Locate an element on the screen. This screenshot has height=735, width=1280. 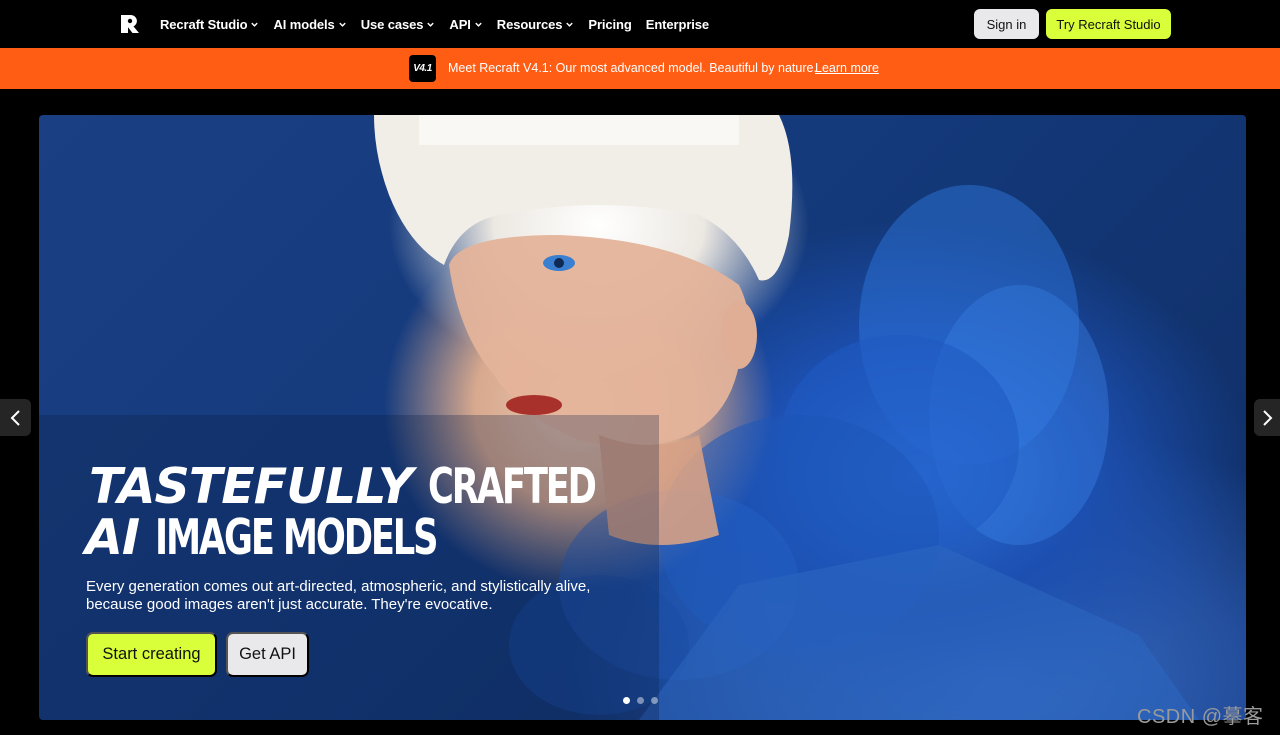
sign-in-button: Sign in is located at coordinates (1006, 24).